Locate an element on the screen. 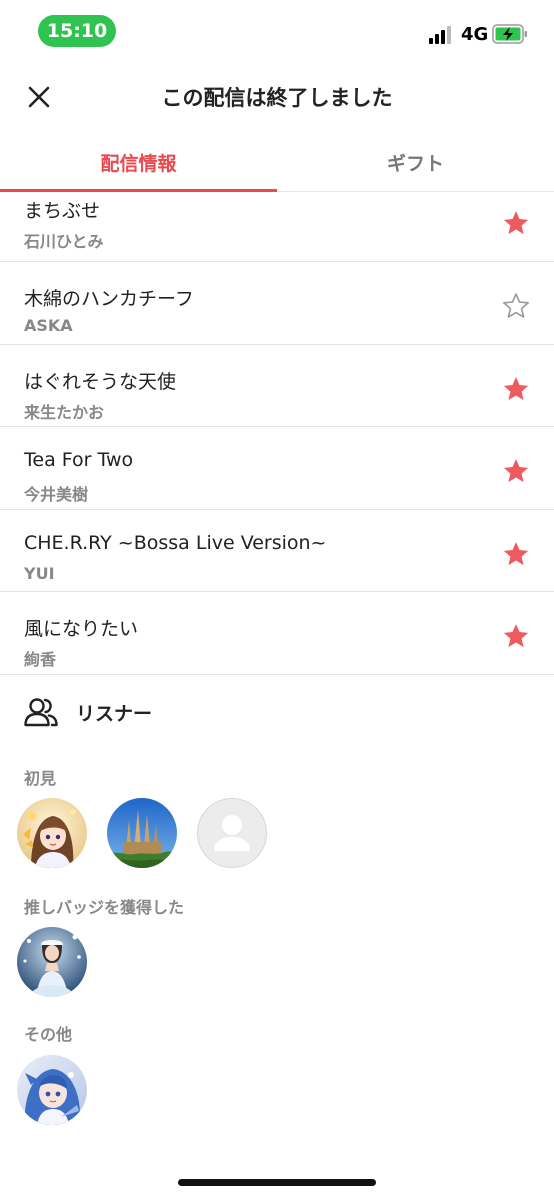 The width and height of the screenshot is (554, 1199). song-row: 風になりたい 絢香 is located at coordinates (277, 633).